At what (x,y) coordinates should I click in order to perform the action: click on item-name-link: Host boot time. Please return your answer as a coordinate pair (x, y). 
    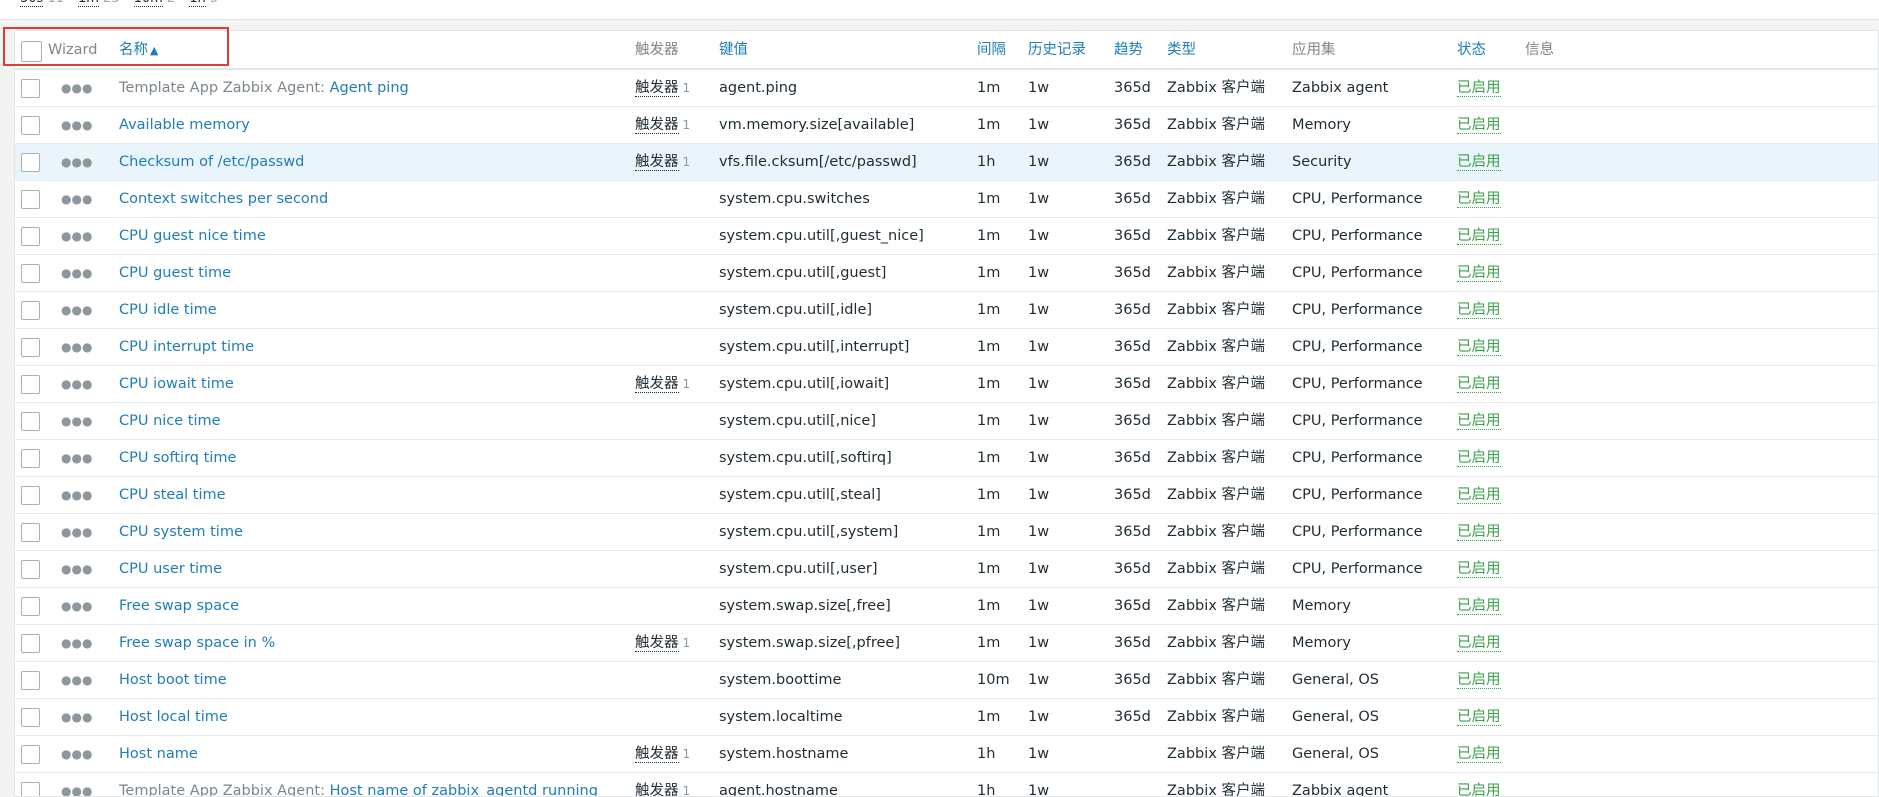
    Looking at the image, I should click on (173, 680).